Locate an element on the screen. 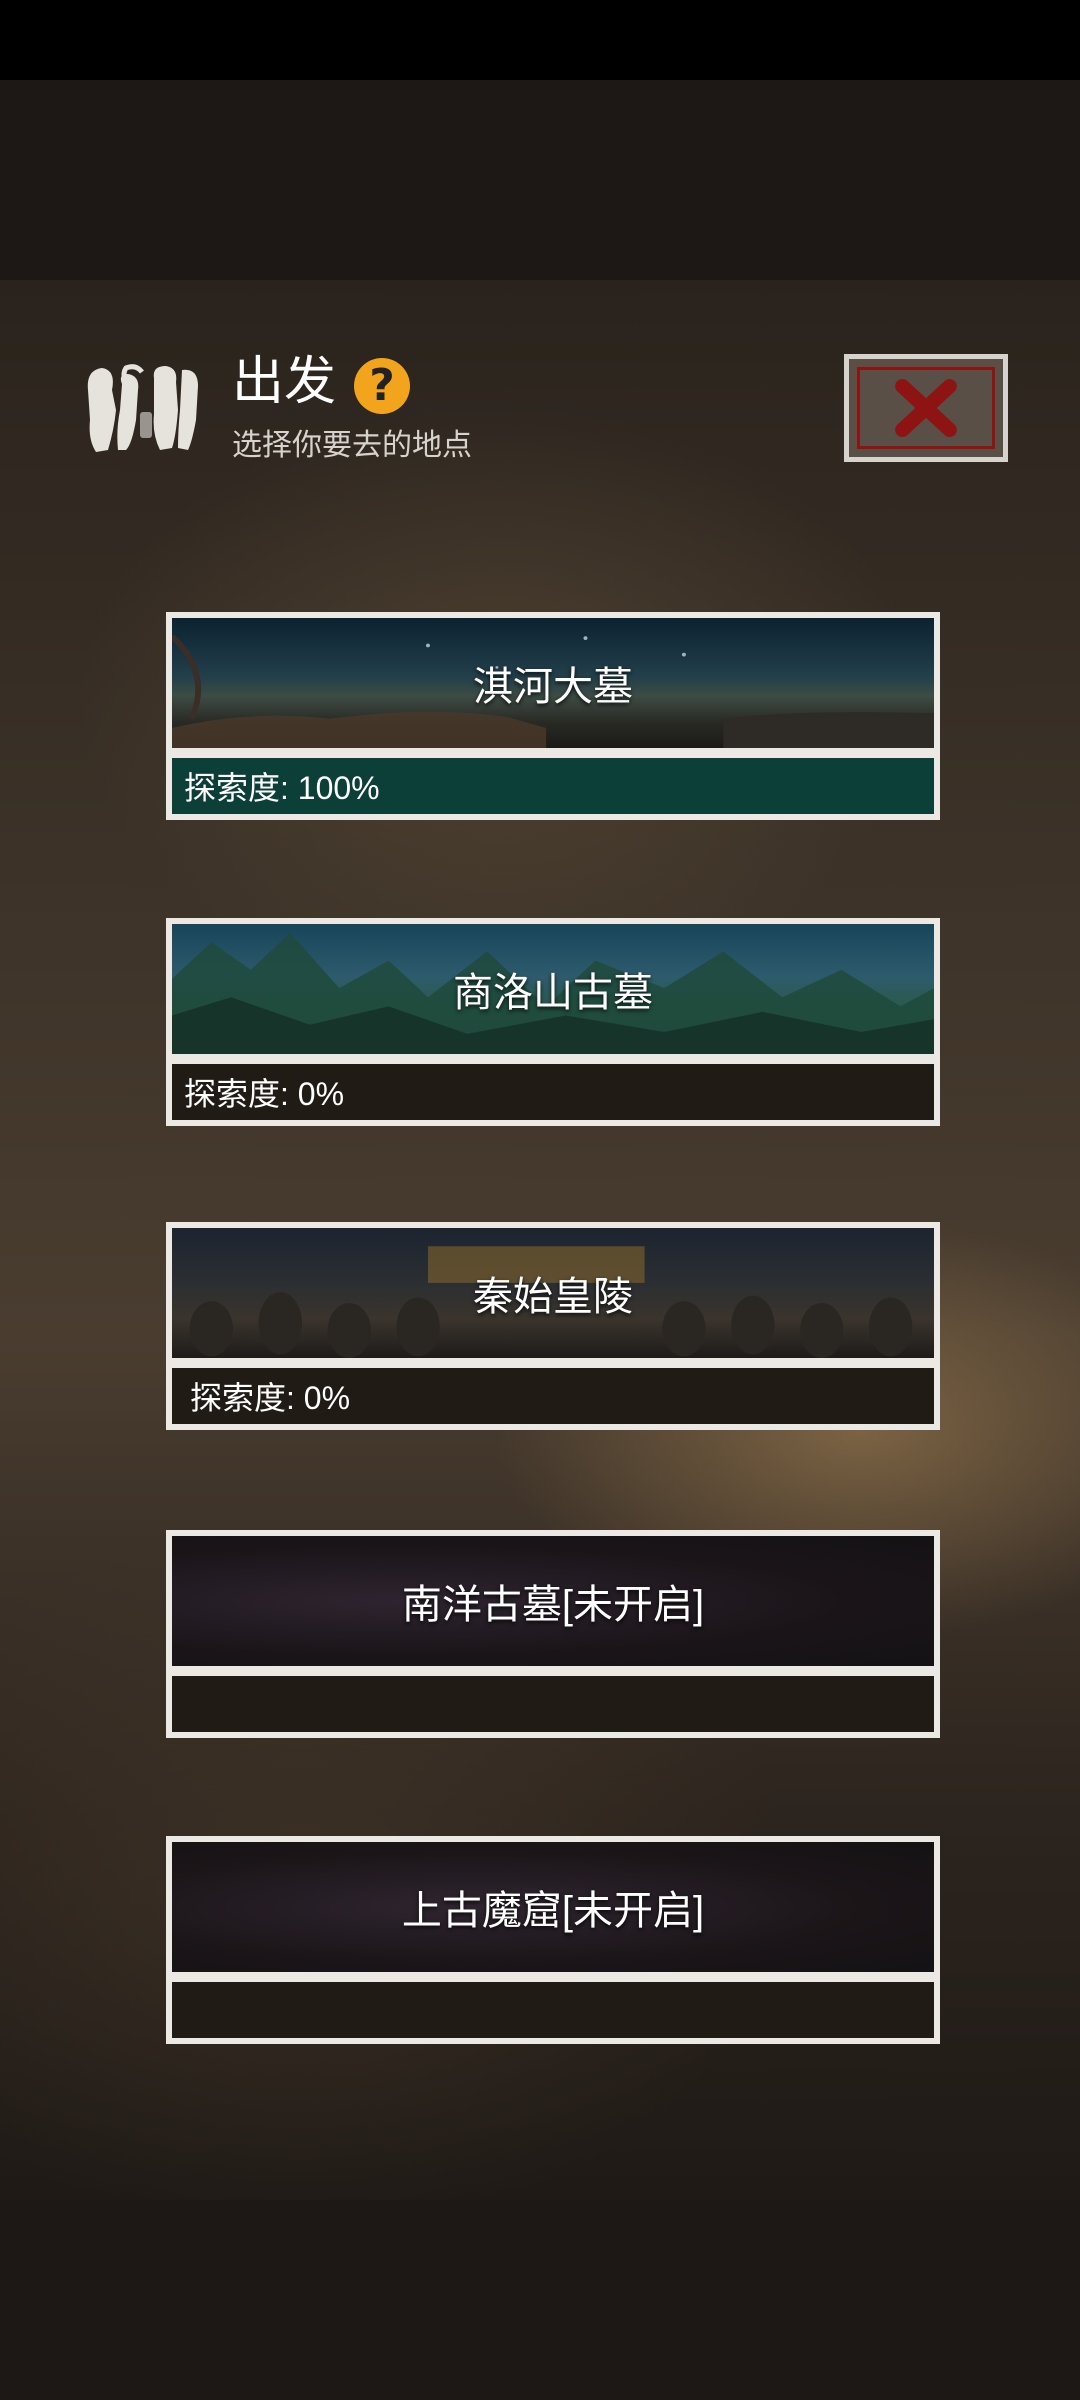 This screenshot has width=1080, height=2400. close-icon is located at coordinates (926, 408).